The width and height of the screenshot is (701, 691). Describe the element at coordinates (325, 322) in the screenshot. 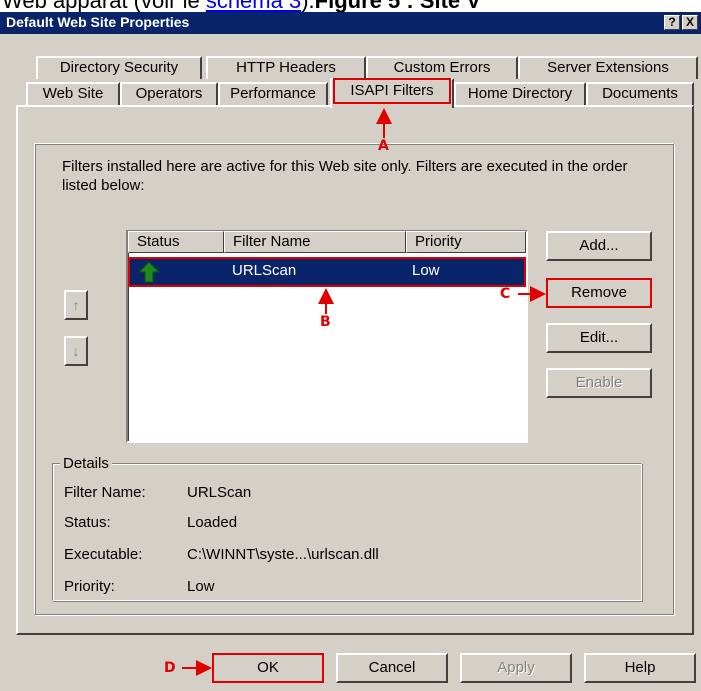

I see `annotation-label-b: B` at that location.